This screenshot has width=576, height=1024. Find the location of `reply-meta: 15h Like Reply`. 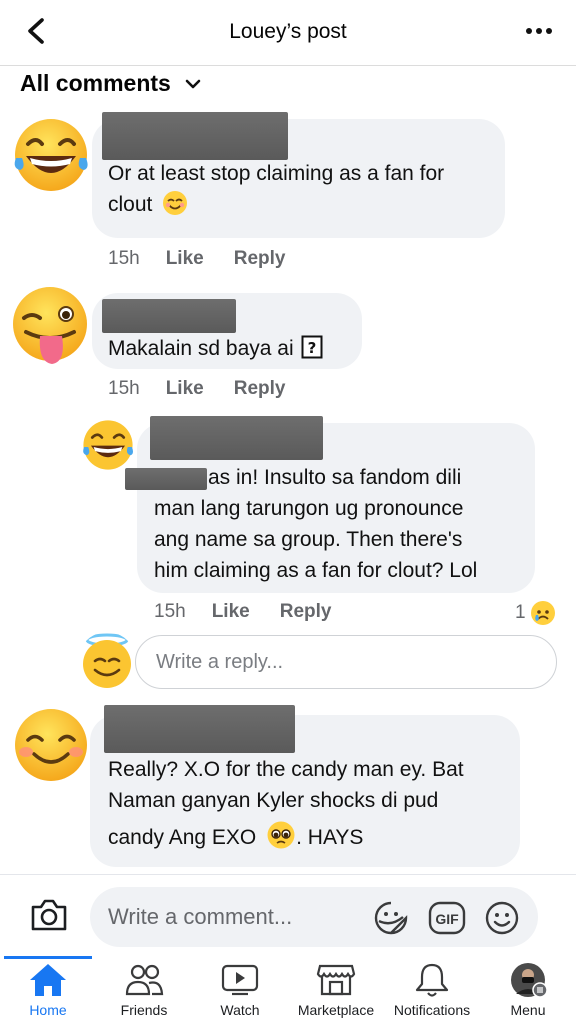

reply-meta: 15h Like Reply is located at coordinates (243, 612).